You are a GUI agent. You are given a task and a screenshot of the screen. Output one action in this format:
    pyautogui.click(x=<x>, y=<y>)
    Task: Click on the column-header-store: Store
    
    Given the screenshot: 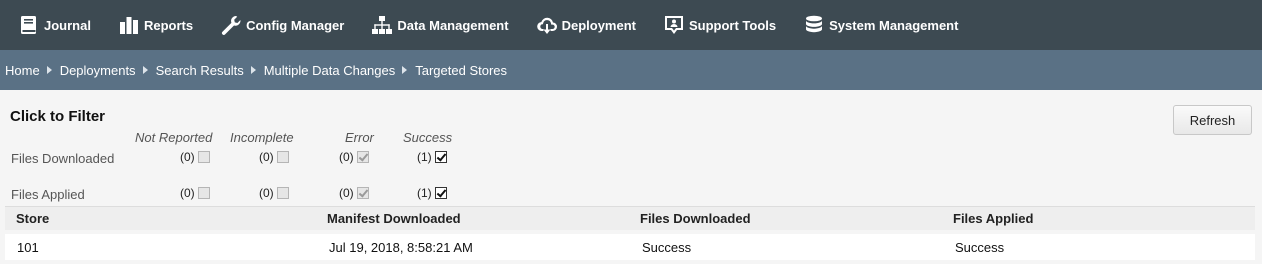 What is the action you would take?
    pyautogui.click(x=32, y=218)
    